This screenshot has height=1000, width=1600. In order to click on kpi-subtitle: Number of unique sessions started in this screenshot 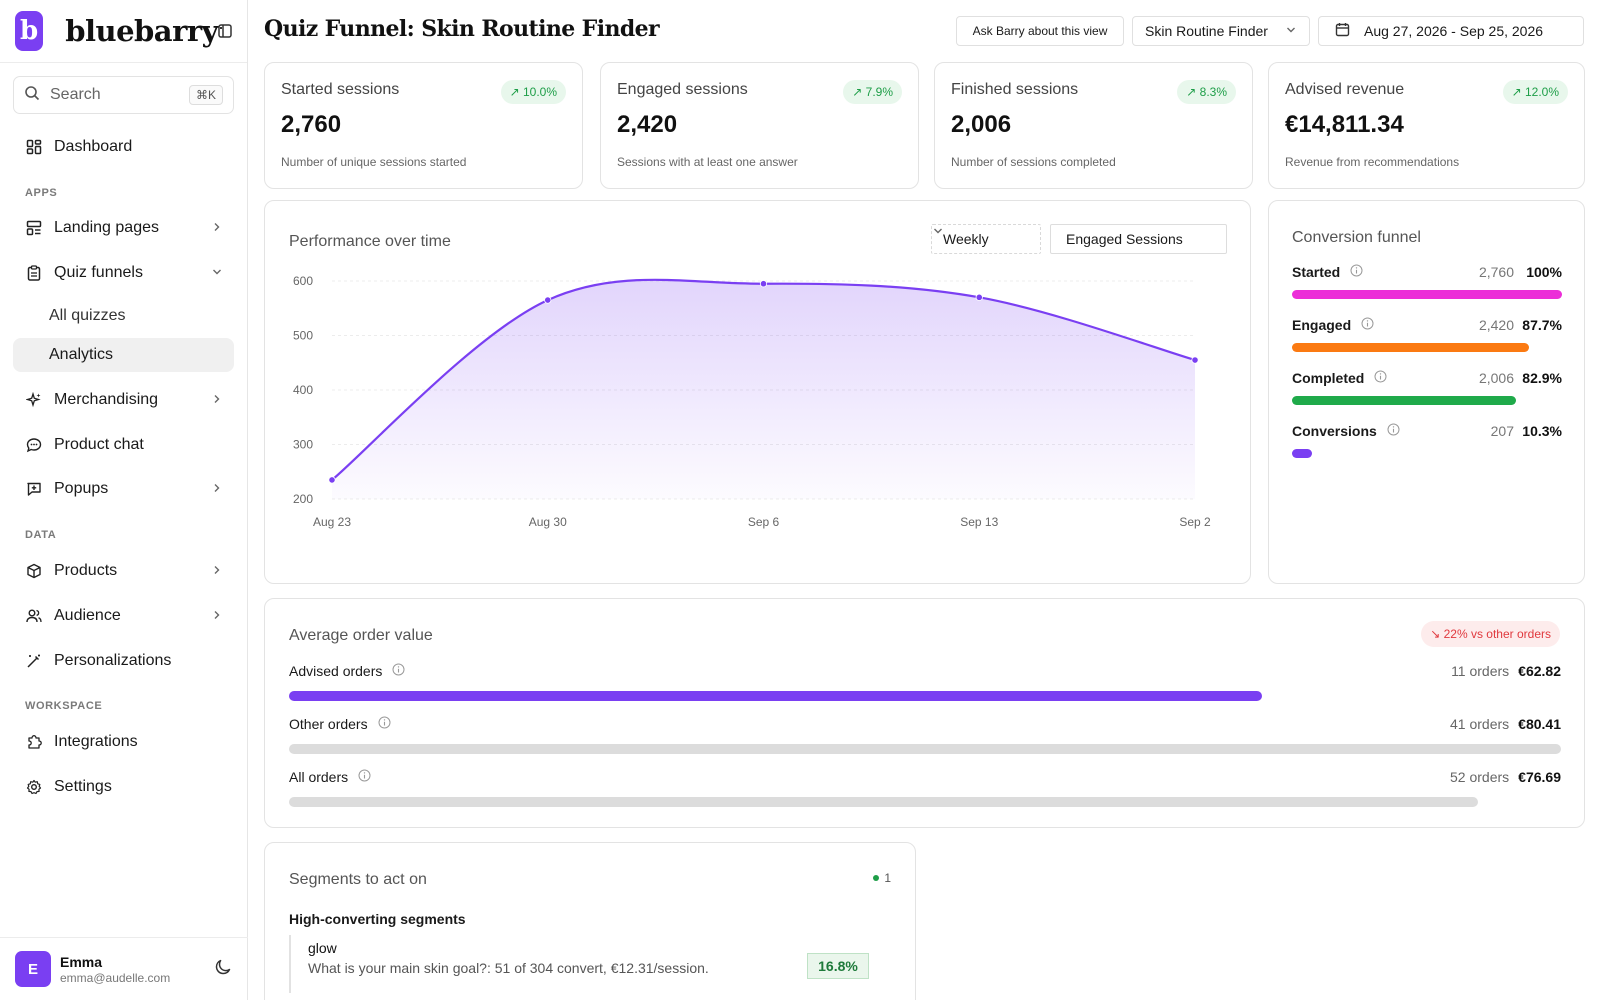, I will do `click(374, 162)`.